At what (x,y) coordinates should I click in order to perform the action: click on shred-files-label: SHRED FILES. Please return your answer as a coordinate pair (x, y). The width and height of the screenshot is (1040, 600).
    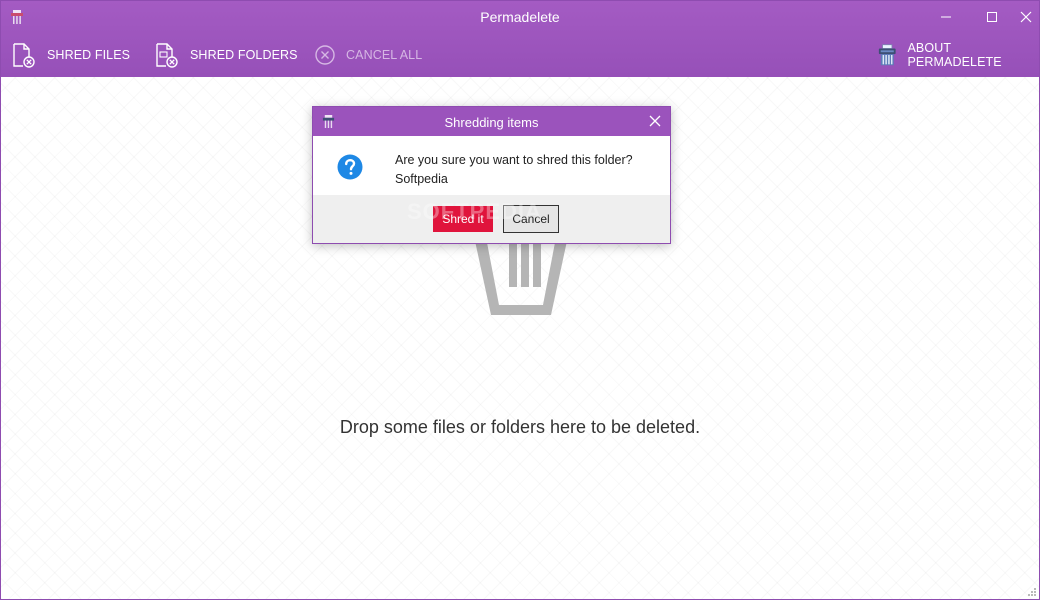
    Looking at the image, I should click on (89, 55).